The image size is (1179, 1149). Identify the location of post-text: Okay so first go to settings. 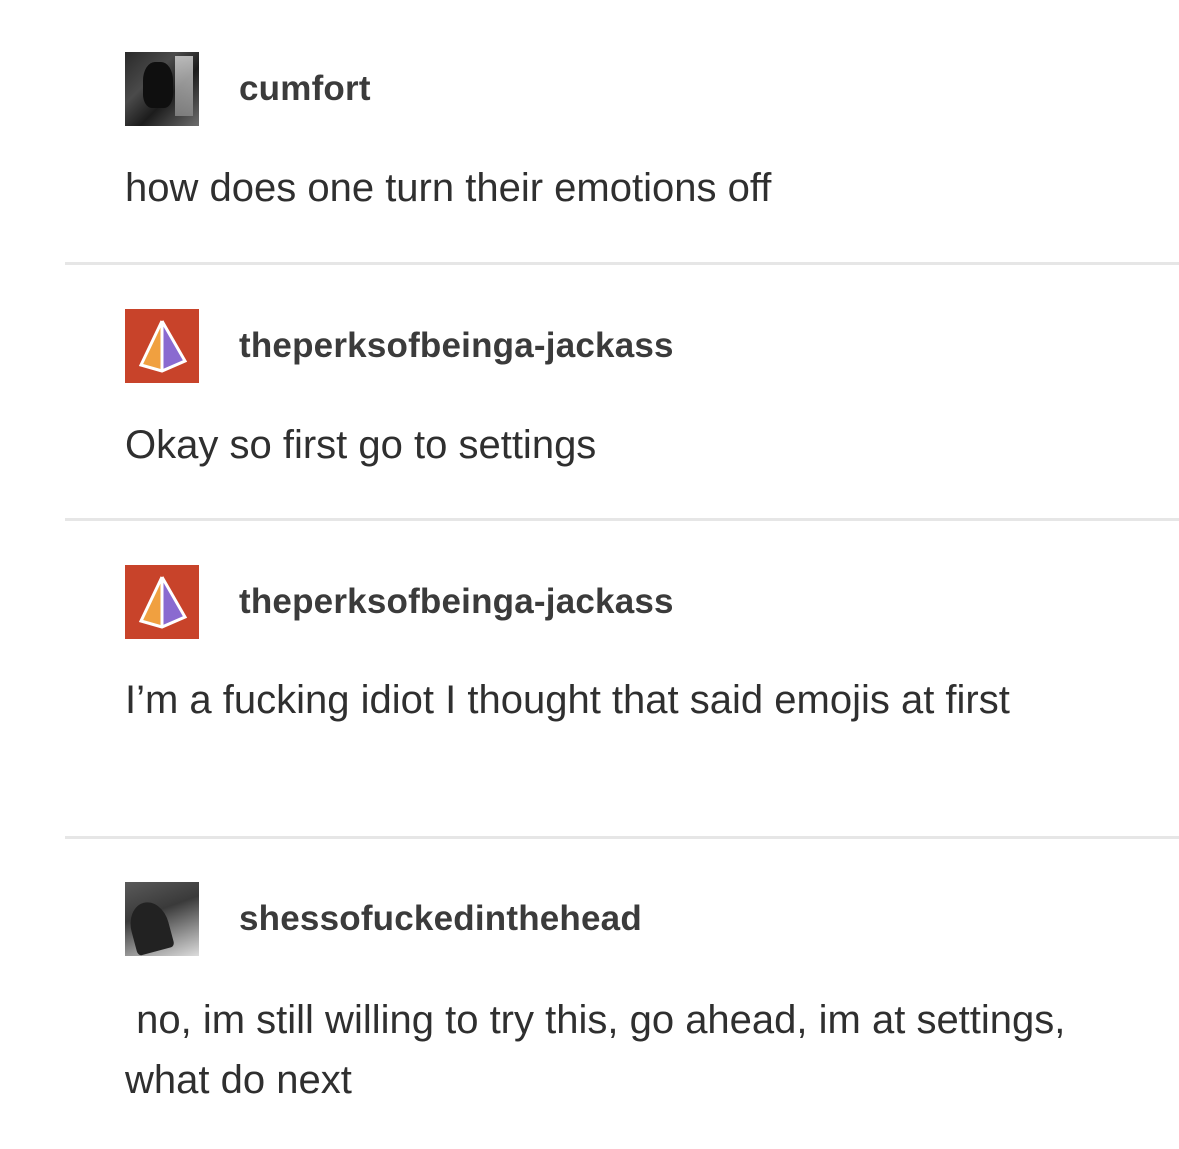
(361, 445).